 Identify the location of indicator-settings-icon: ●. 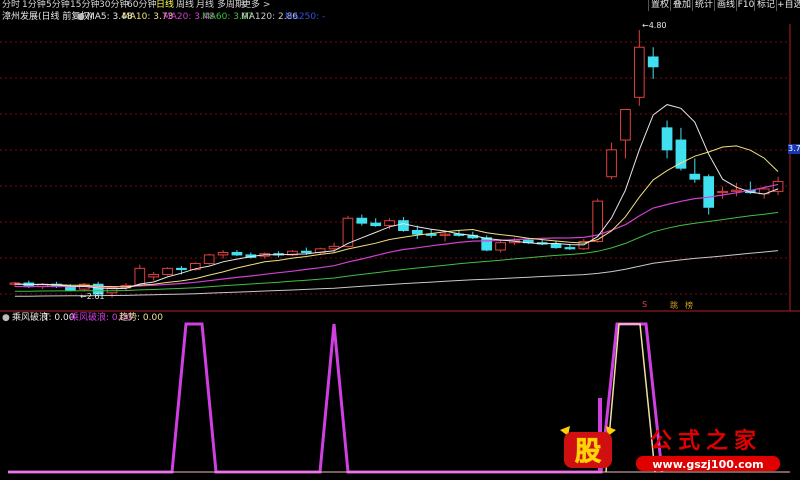
(6, 318).